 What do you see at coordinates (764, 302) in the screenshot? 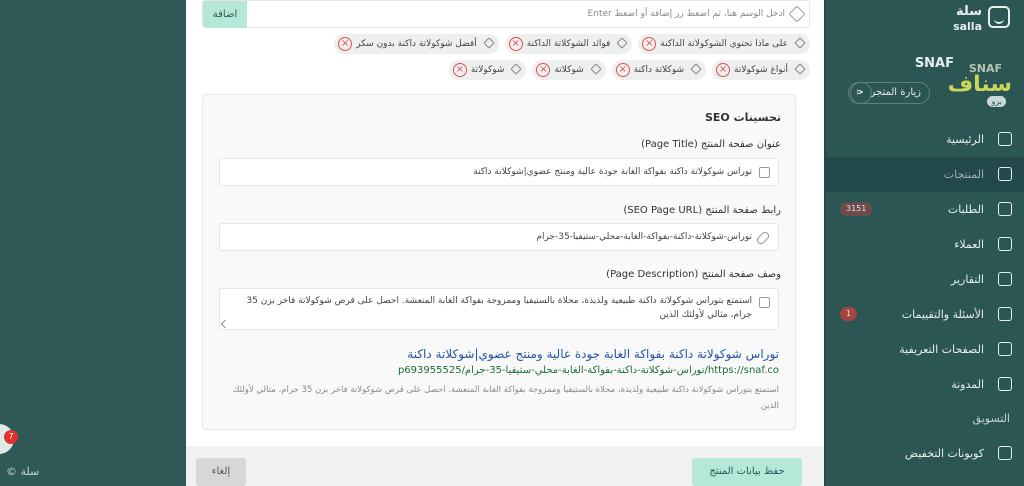
I see `description-icon` at bounding box center [764, 302].